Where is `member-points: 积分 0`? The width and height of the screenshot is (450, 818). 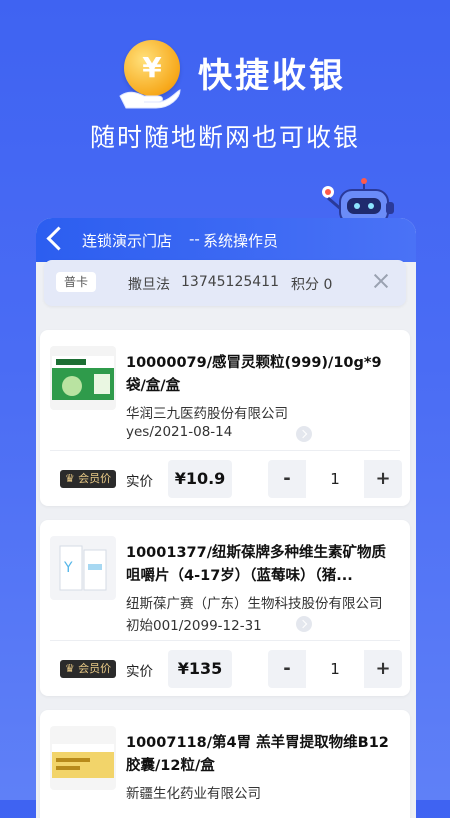 member-points: 积分 0 is located at coordinates (312, 285).